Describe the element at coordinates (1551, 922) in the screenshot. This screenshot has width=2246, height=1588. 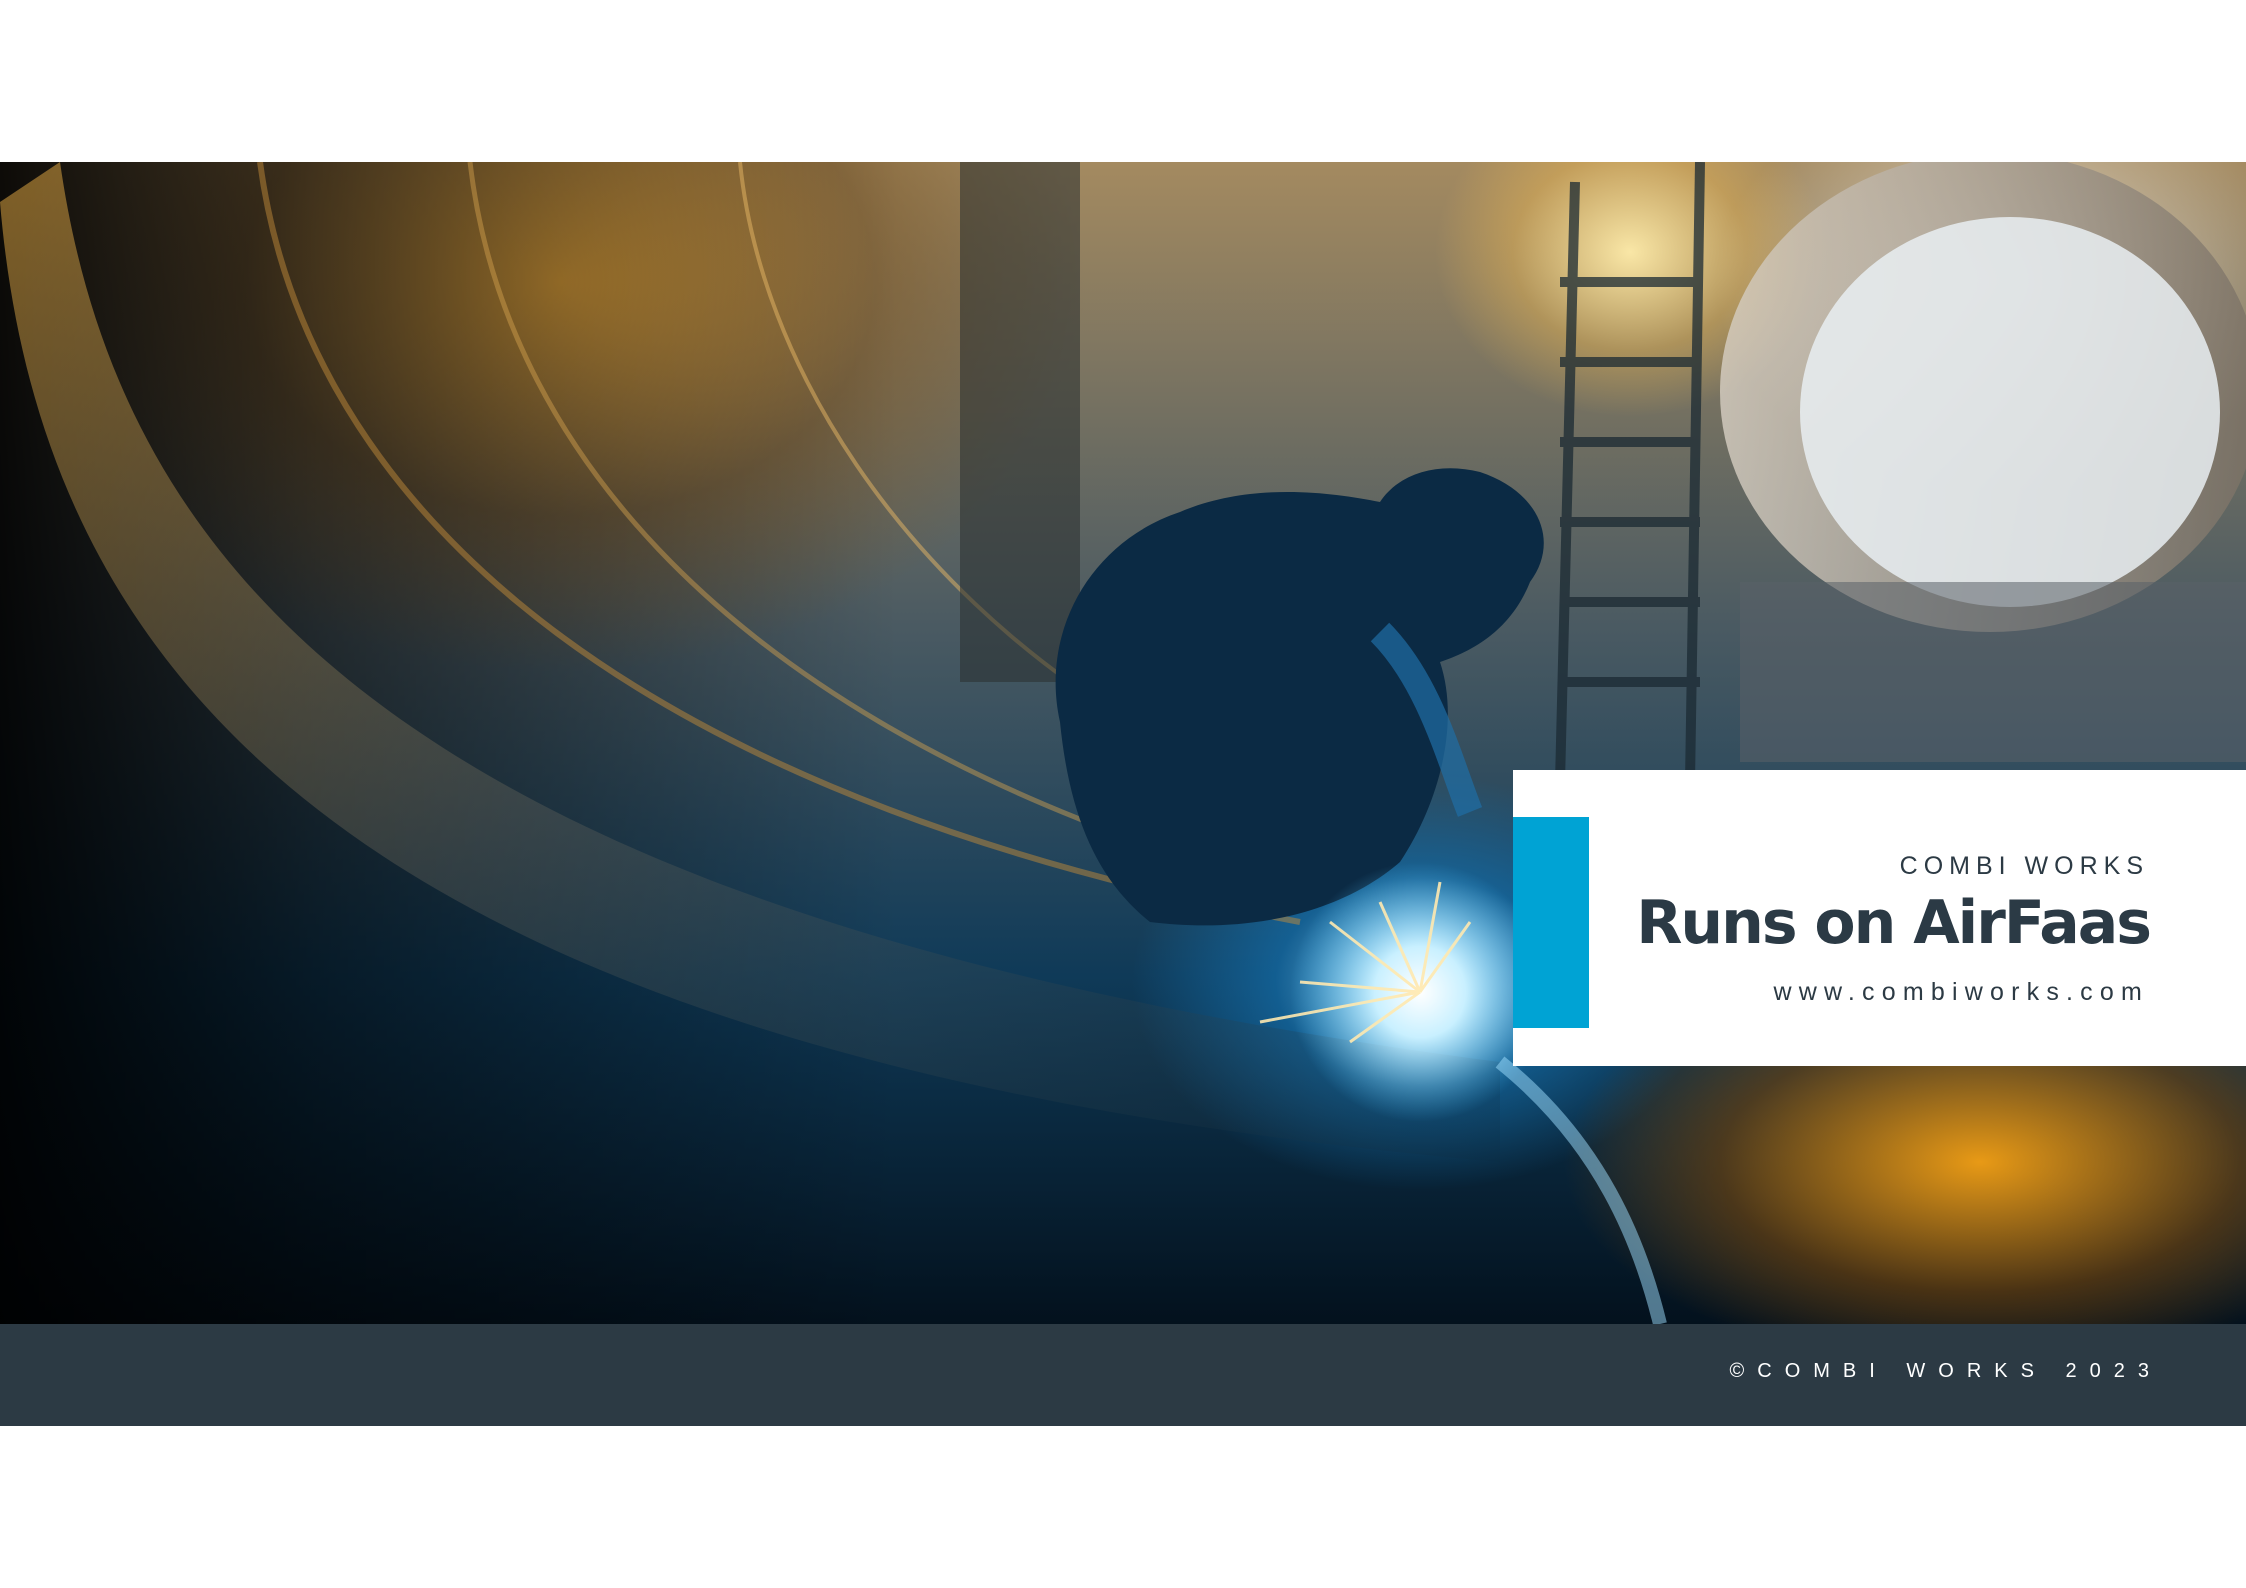
I see `accent-bar` at that location.